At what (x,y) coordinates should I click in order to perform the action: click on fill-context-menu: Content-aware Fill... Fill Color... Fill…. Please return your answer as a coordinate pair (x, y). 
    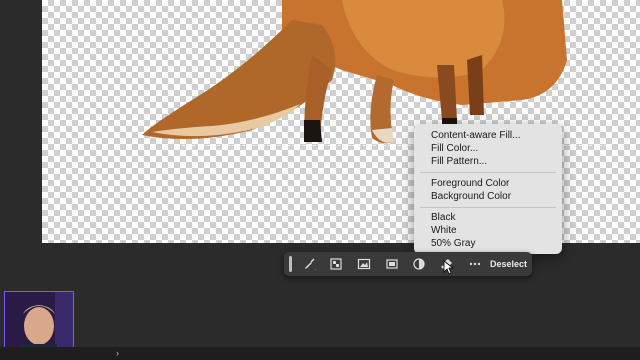
    Looking at the image, I should click on (488, 189).